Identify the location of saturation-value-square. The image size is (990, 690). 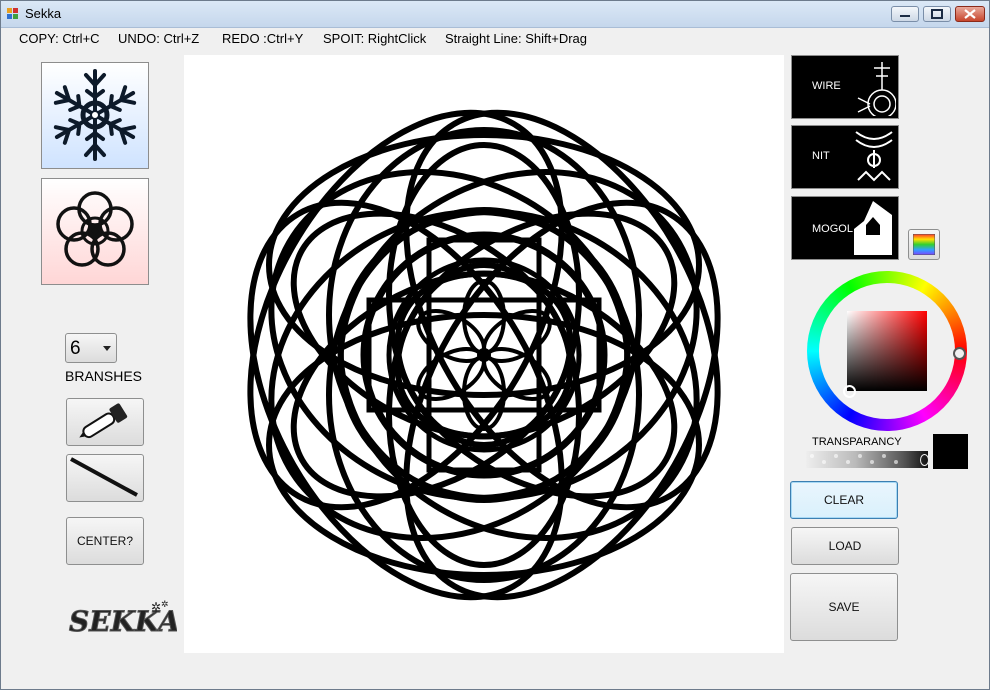
(887, 351).